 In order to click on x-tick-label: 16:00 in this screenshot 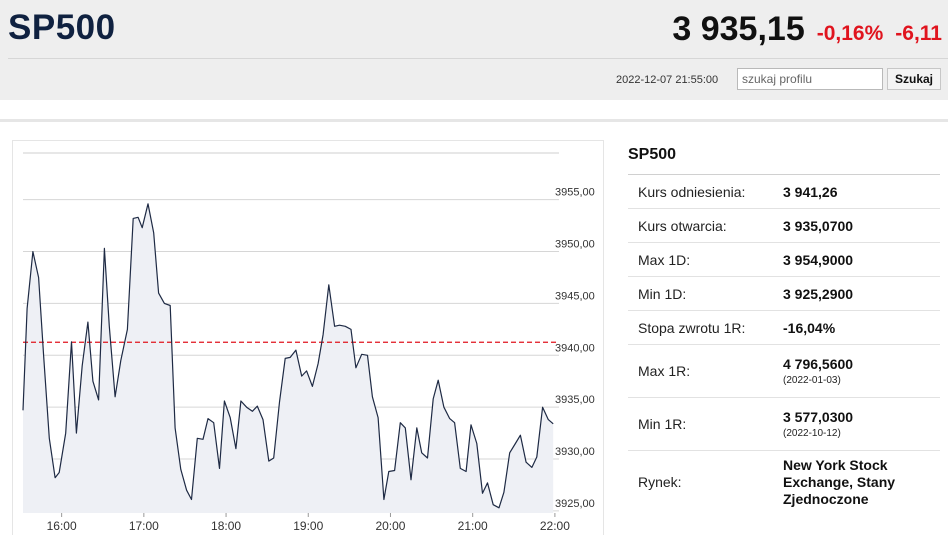, I will do `click(62, 526)`.